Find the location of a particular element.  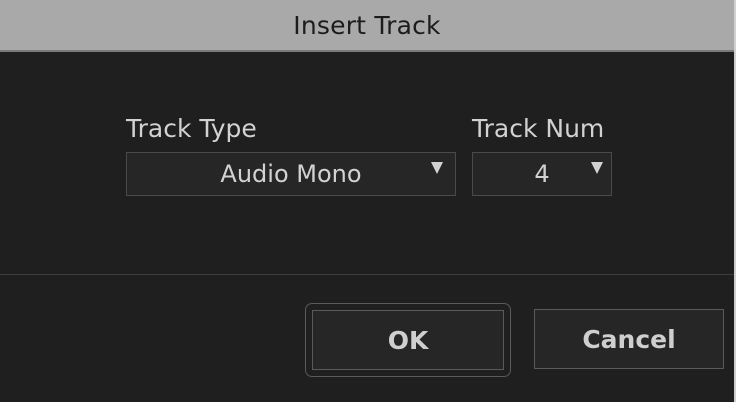

track-num-value: 4 is located at coordinates (542, 174).